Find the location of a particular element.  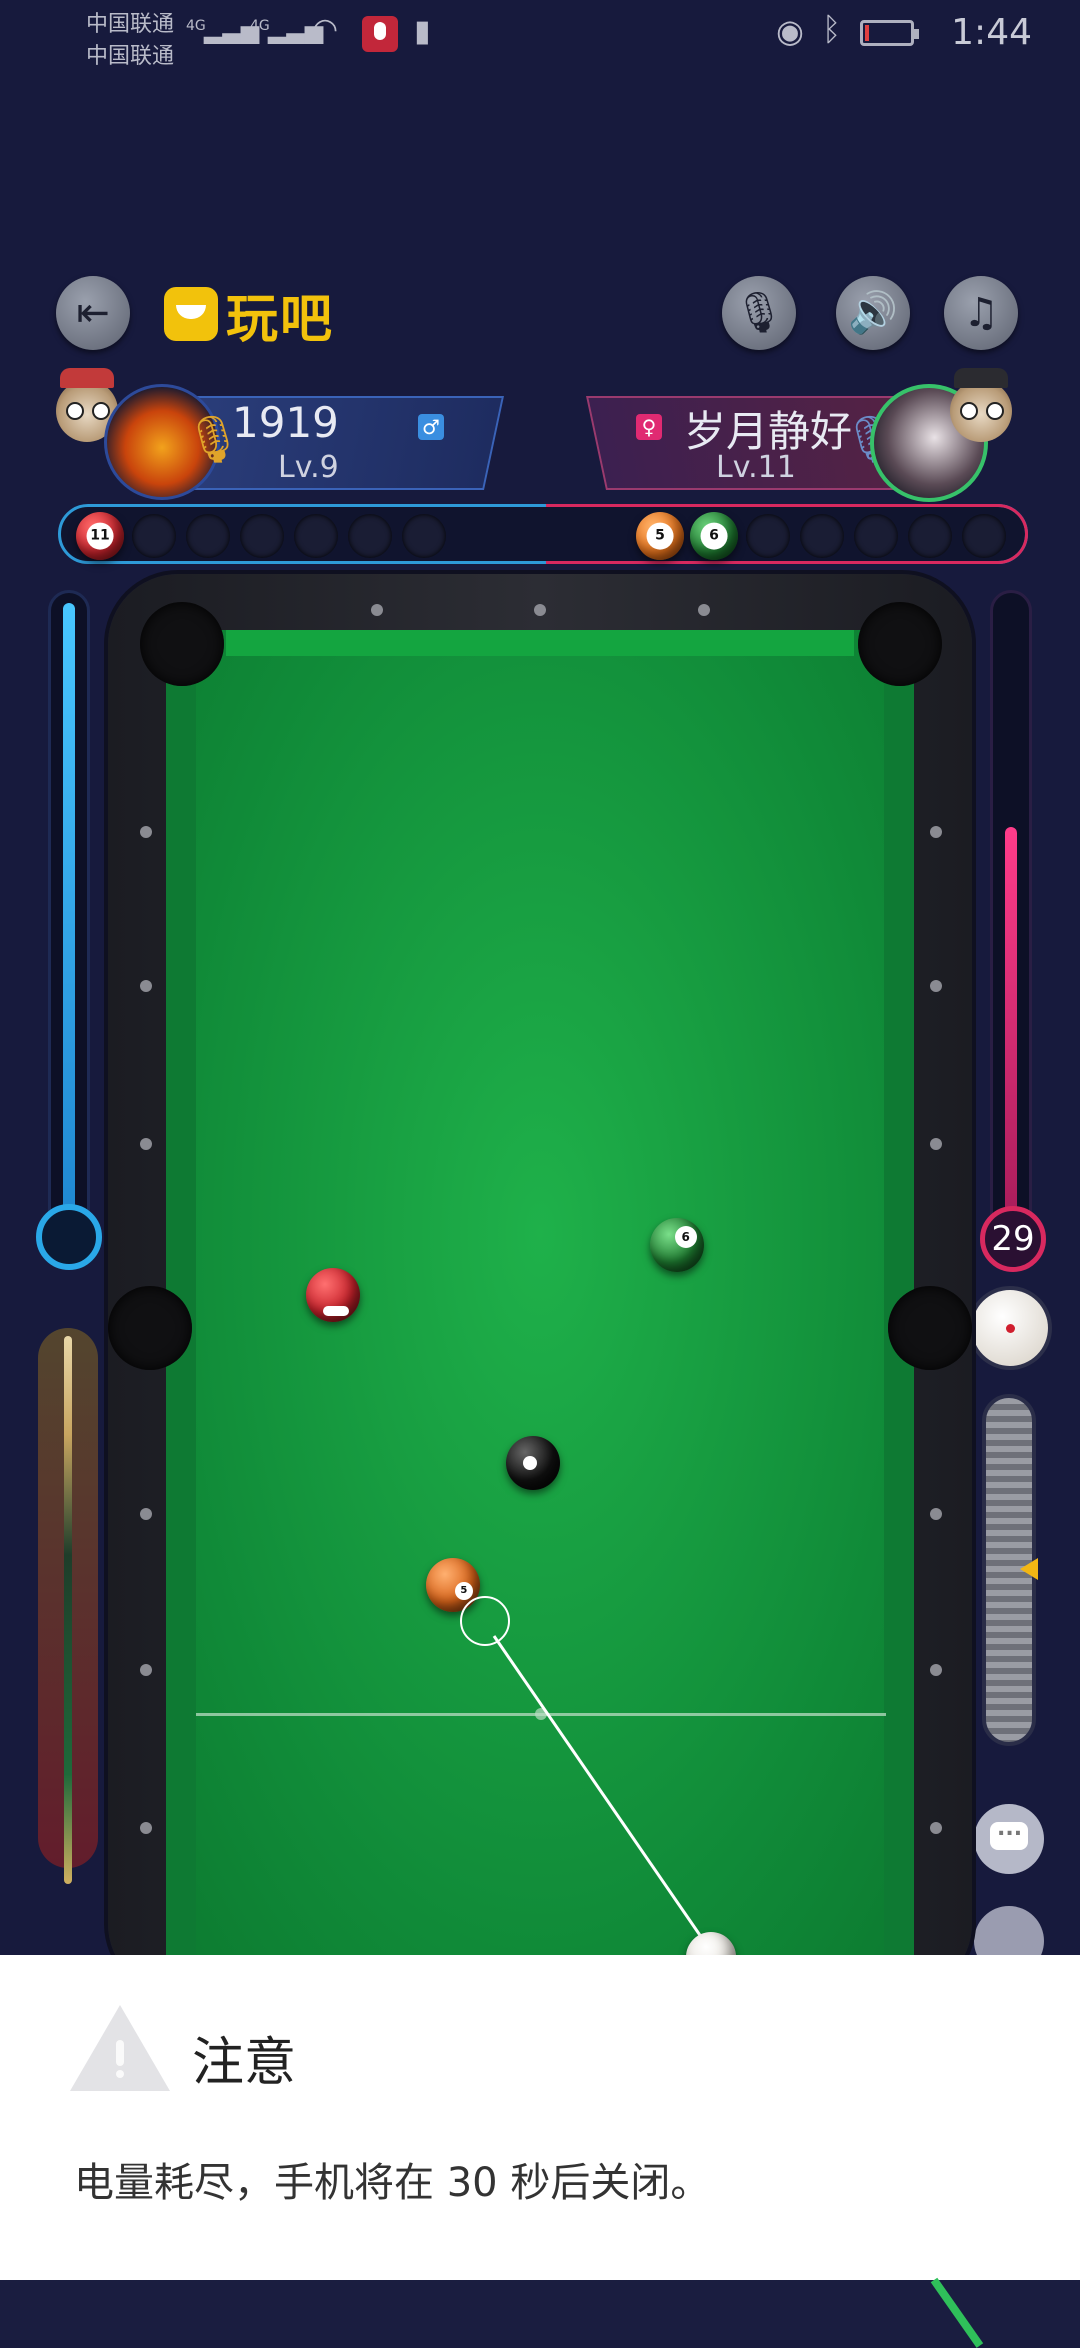

warning-exclamation-icon is located at coordinates (120, 2059).